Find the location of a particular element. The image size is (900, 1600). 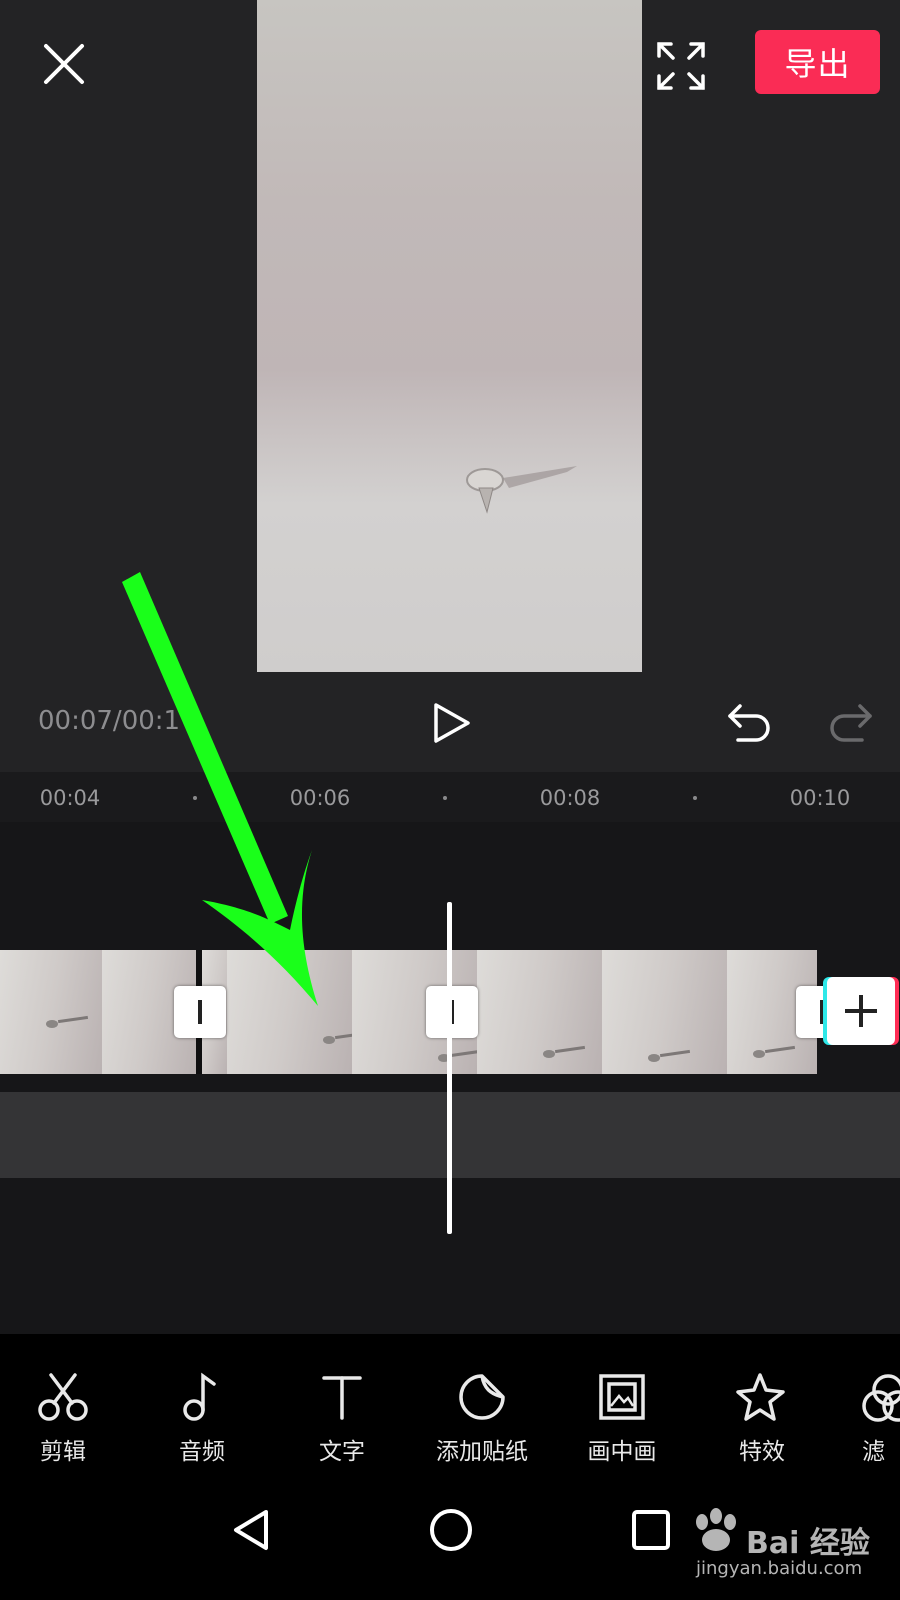

bottom-toolbar: 剪辑 音频 文字 添加贴纸 画中画 特效 滤 is located at coordinates (450, 1409).